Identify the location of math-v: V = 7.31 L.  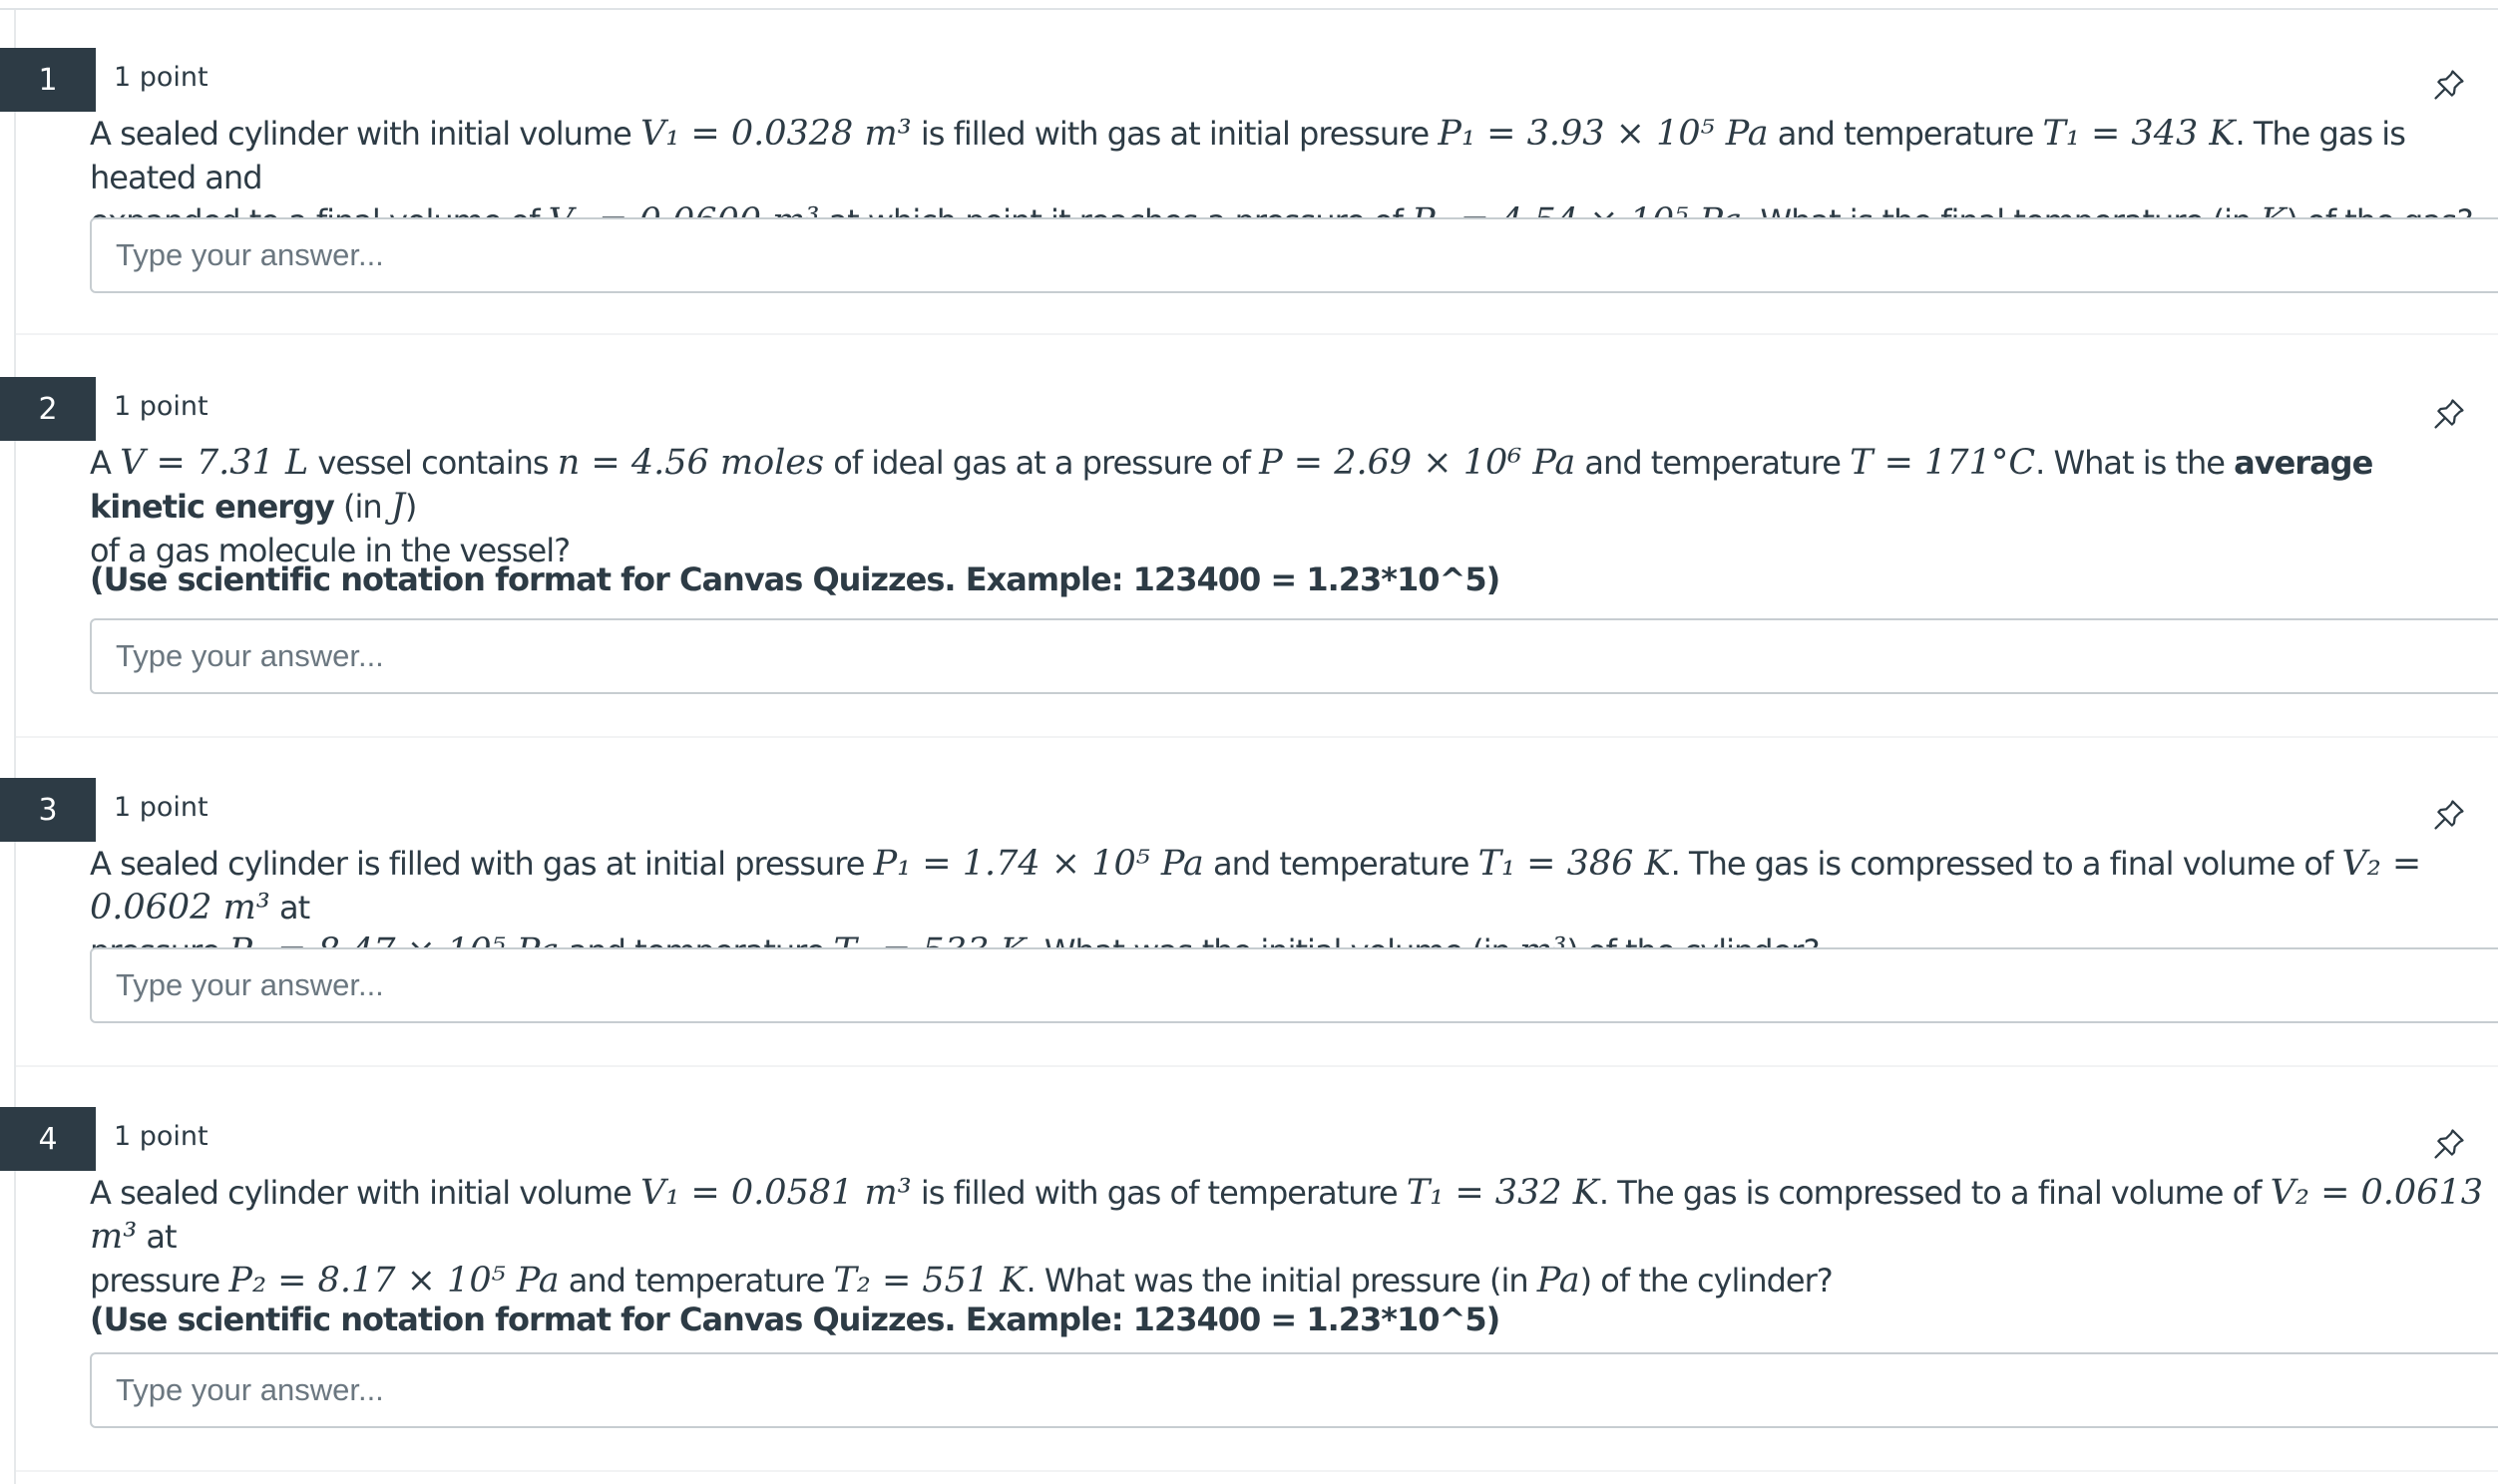
(214, 463).